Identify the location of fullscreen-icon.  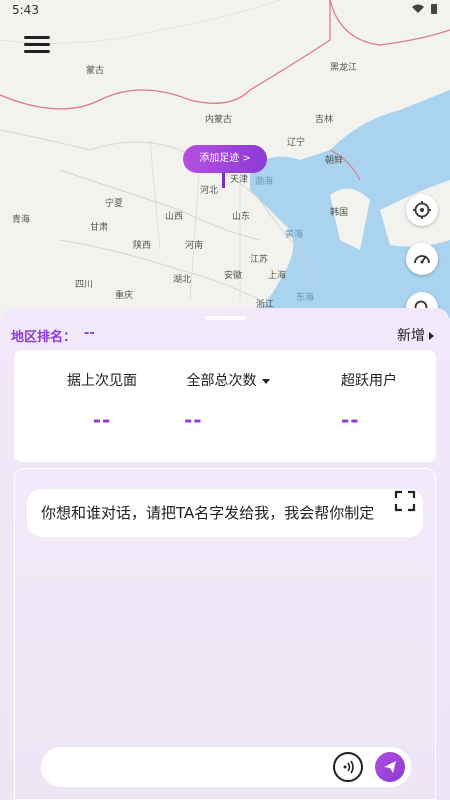
(405, 501).